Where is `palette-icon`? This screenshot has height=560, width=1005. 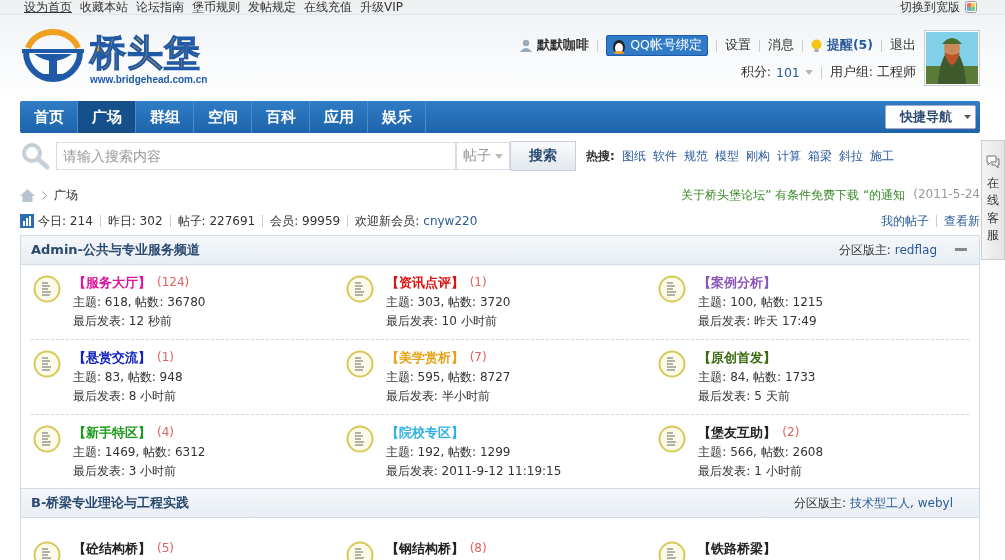 palette-icon is located at coordinates (971, 7).